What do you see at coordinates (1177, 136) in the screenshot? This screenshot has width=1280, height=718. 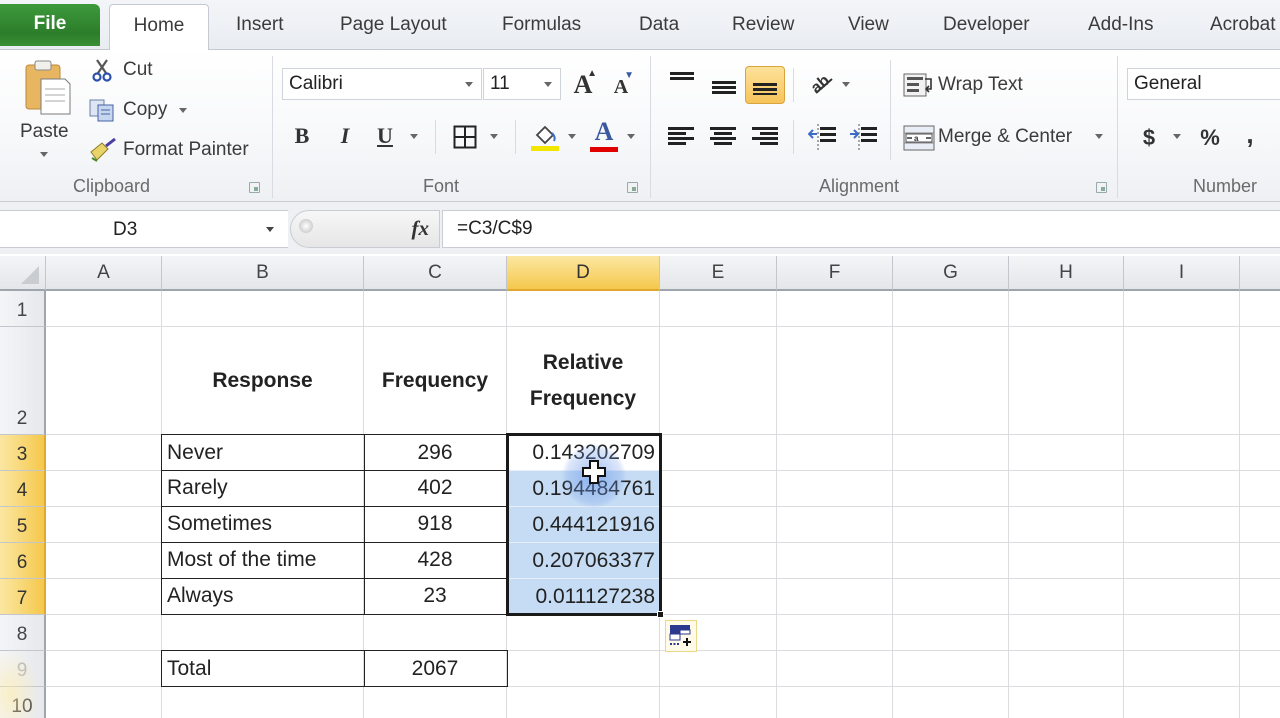 I see `currency-dropdown-icon` at bounding box center [1177, 136].